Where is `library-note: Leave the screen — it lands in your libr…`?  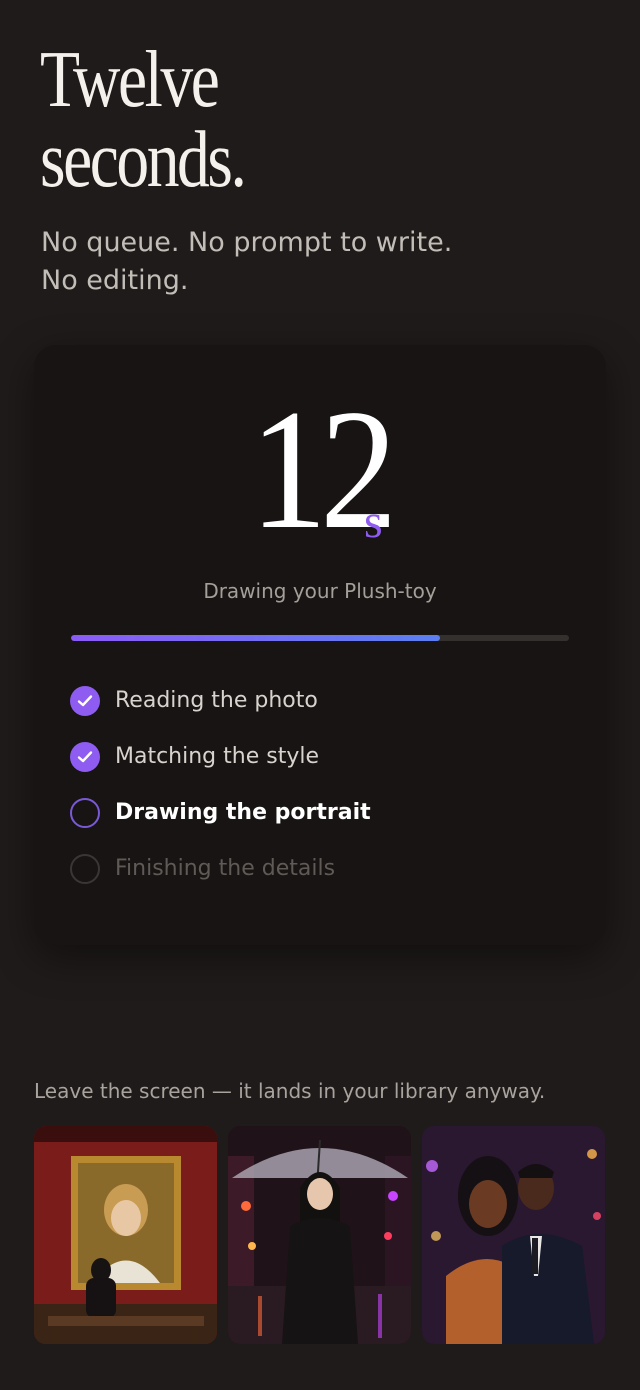
library-note: Leave the screen — it lands in your libr… is located at coordinates (290, 1091).